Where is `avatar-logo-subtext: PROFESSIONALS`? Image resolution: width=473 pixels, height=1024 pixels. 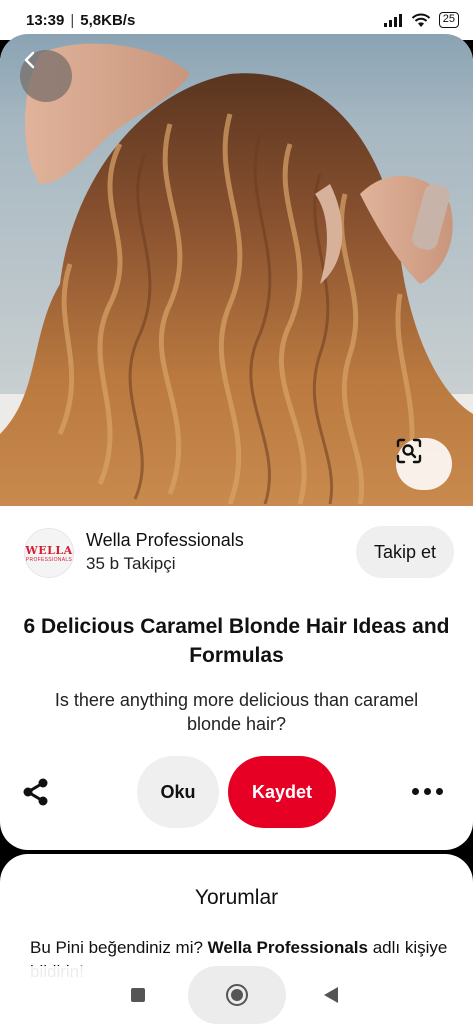
avatar-logo-subtext: PROFESSIONALS is located at coordinates (49, 559).